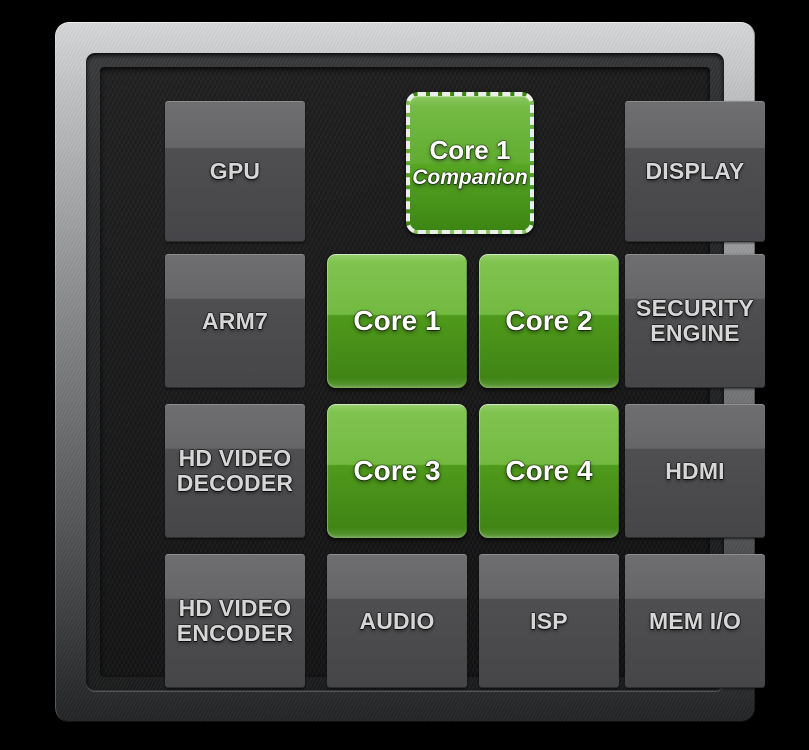 The height and width of the screenshot is (750, 809). I want to click on block-isp: ISP, so click(549, 621).